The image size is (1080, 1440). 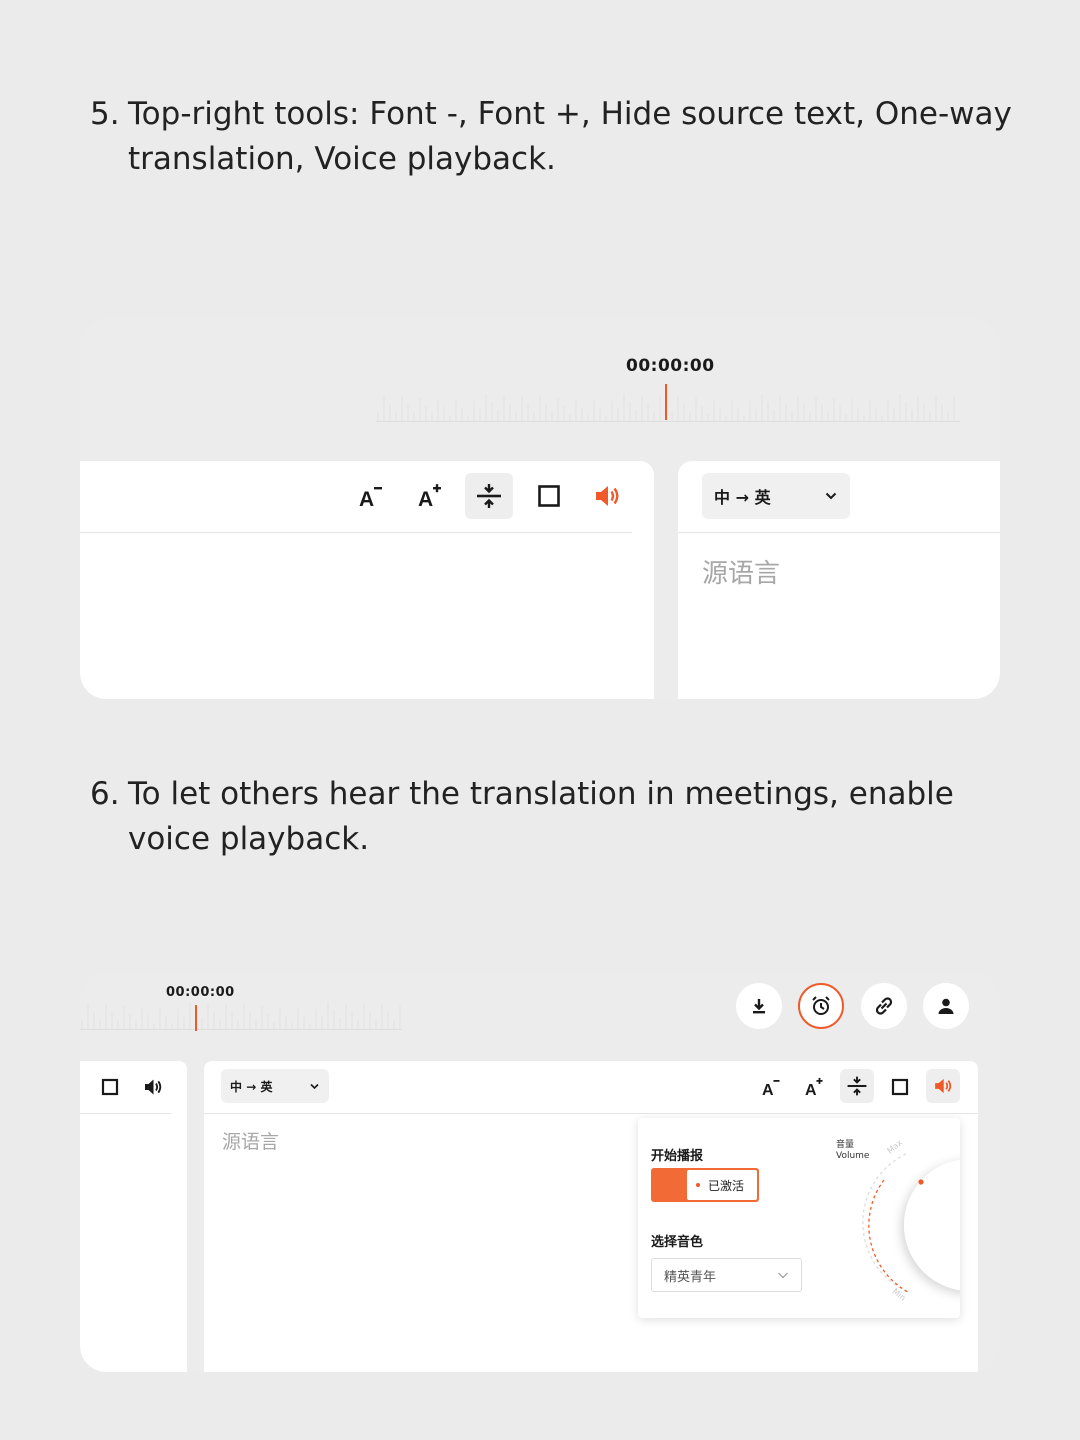 I want to click on download-button, so click(x=759, y=1006).